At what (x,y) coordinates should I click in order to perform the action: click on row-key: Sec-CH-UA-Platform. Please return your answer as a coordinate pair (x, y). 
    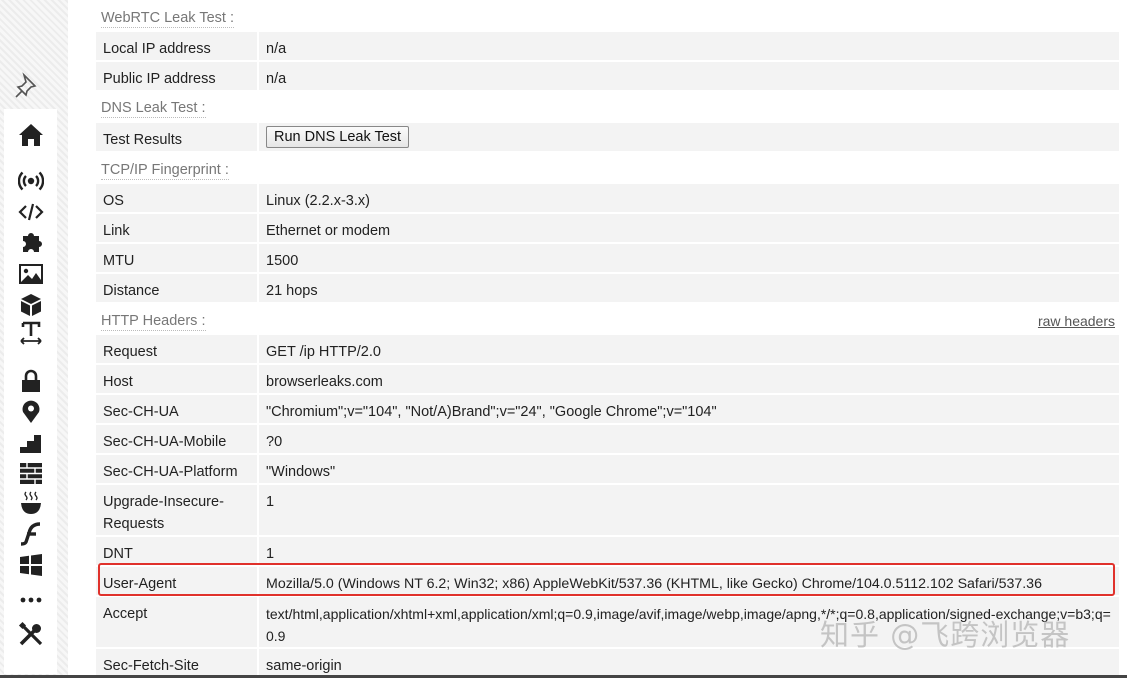
    Looking at the image, I should click on (170, 472).